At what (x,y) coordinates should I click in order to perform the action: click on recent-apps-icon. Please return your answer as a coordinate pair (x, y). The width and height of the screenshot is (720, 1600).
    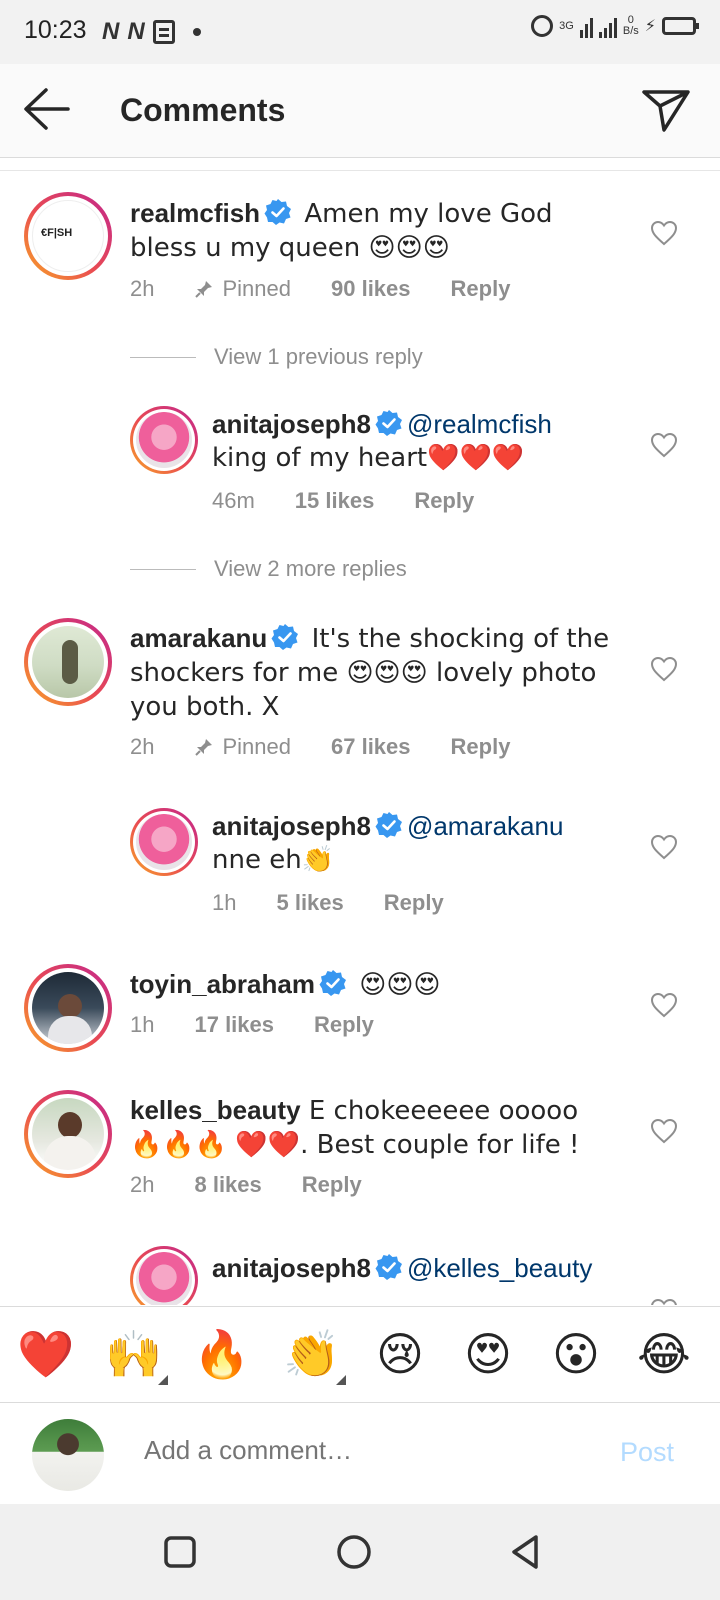
    Looking at the image, I should click on (180, 1552).